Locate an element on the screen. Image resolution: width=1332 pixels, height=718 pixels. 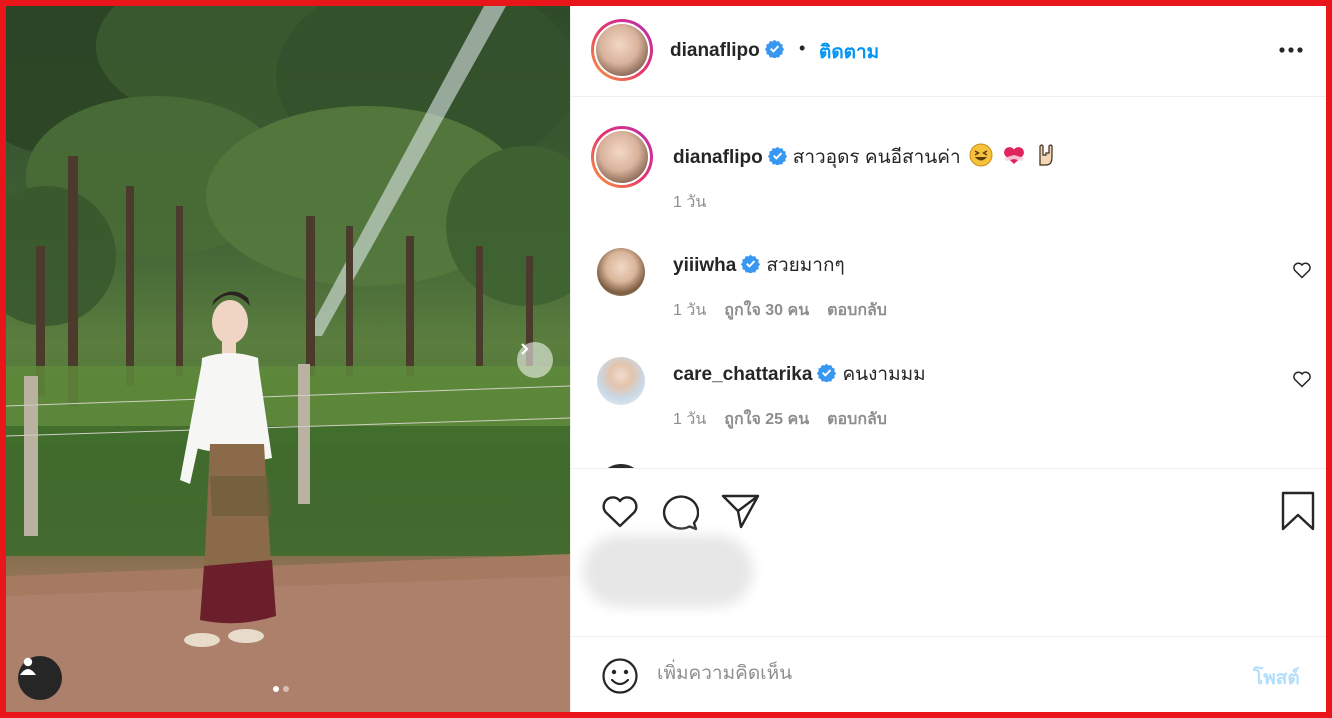
author-avatar is located at coordinates (622, 50).